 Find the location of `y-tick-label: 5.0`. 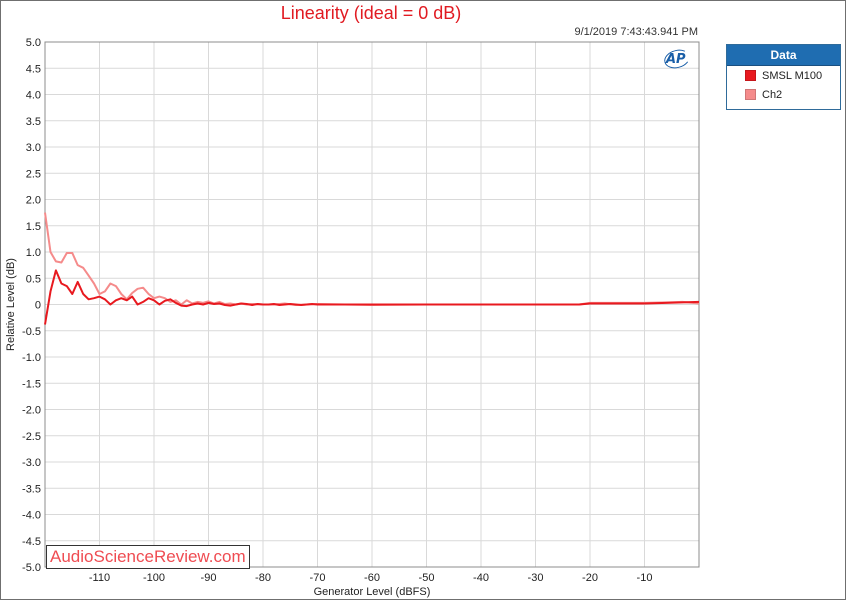

y-tick-label: 5.0 is located at coordinates (33, 43).